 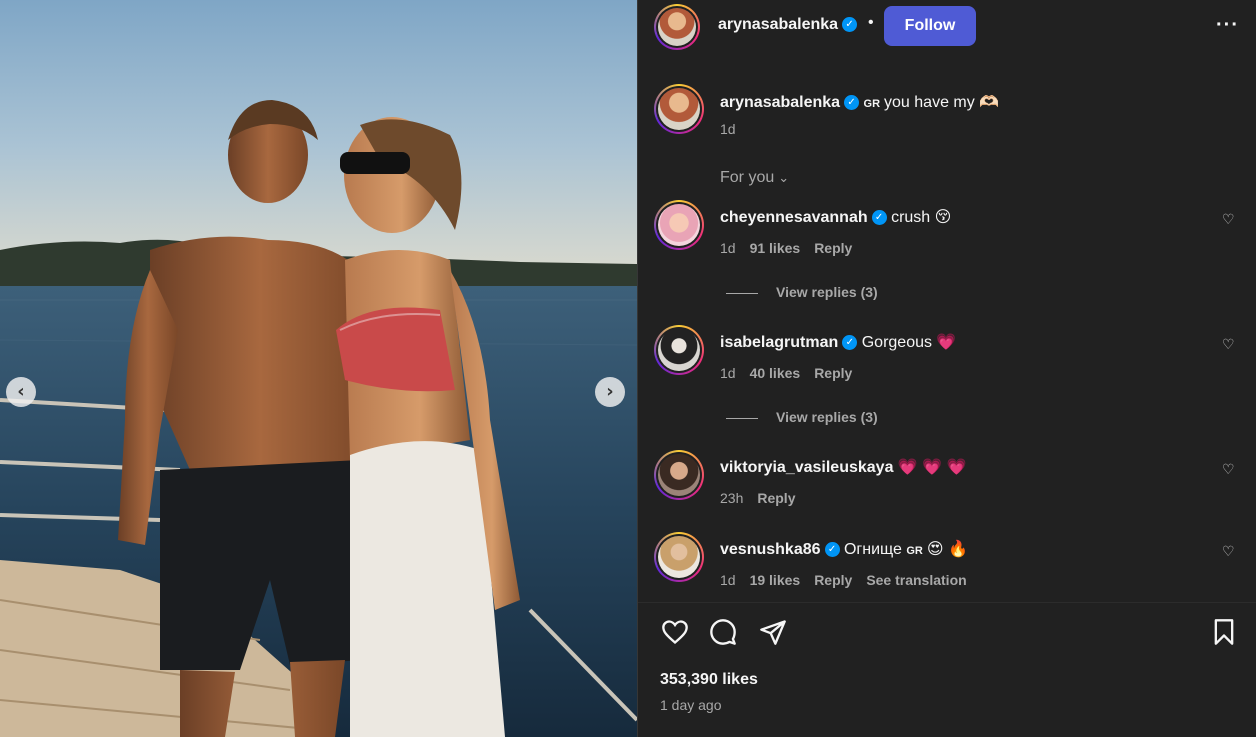 What do you see at coordinates (732, 498) in the screenshot?
I see `comment-time: 23h` at bounding box center [732, 498].